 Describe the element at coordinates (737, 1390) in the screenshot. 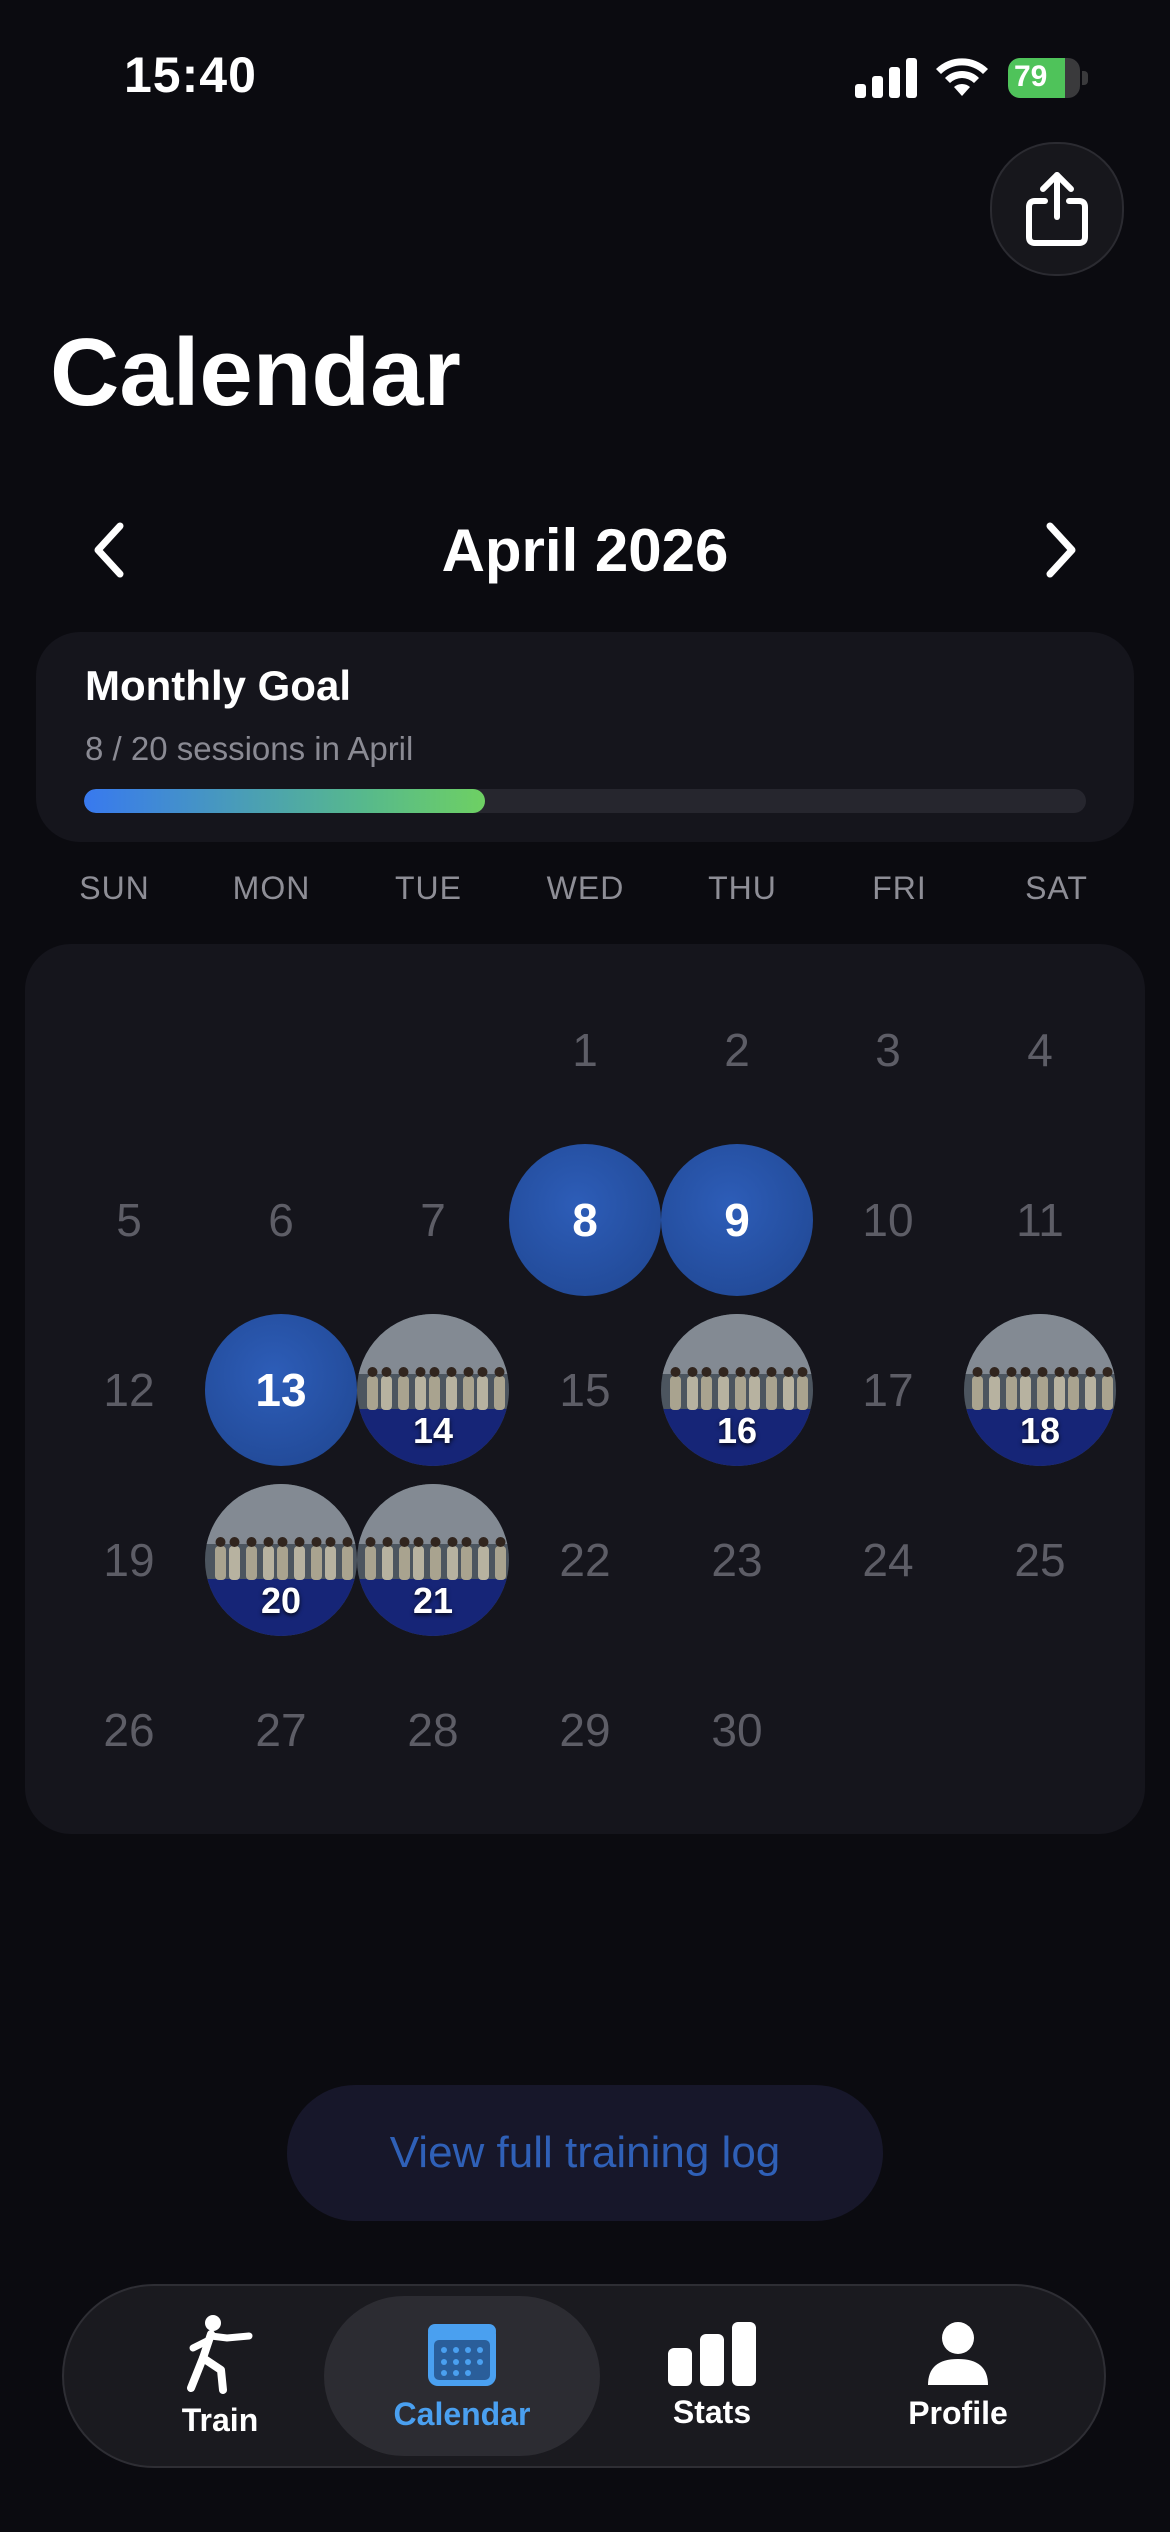

I see `calendar-day: 16` at that location.